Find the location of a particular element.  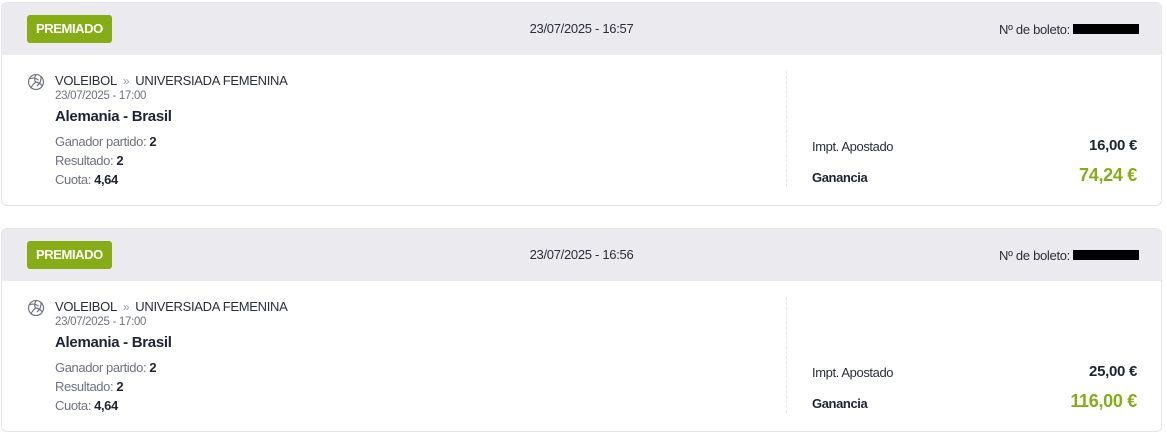

winnings-value: 74,24 € is located at coordinates (1108, 175).